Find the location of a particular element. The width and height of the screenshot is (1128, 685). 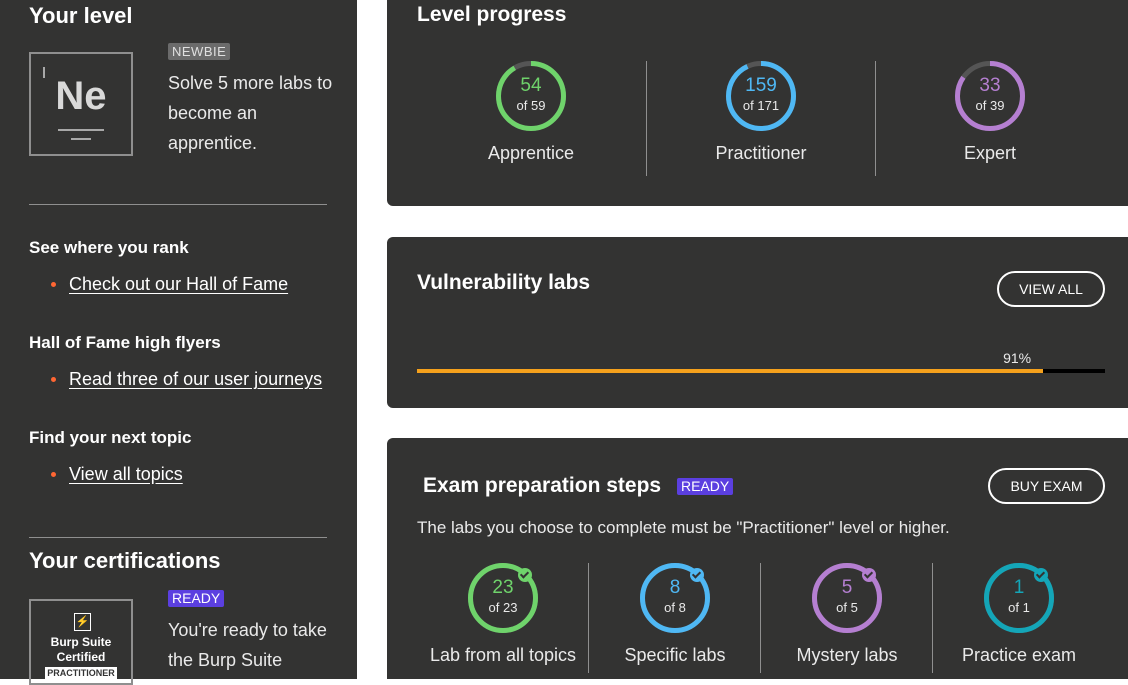

all-topics-label: Lab from all topics is located at coordinates (503, 655).